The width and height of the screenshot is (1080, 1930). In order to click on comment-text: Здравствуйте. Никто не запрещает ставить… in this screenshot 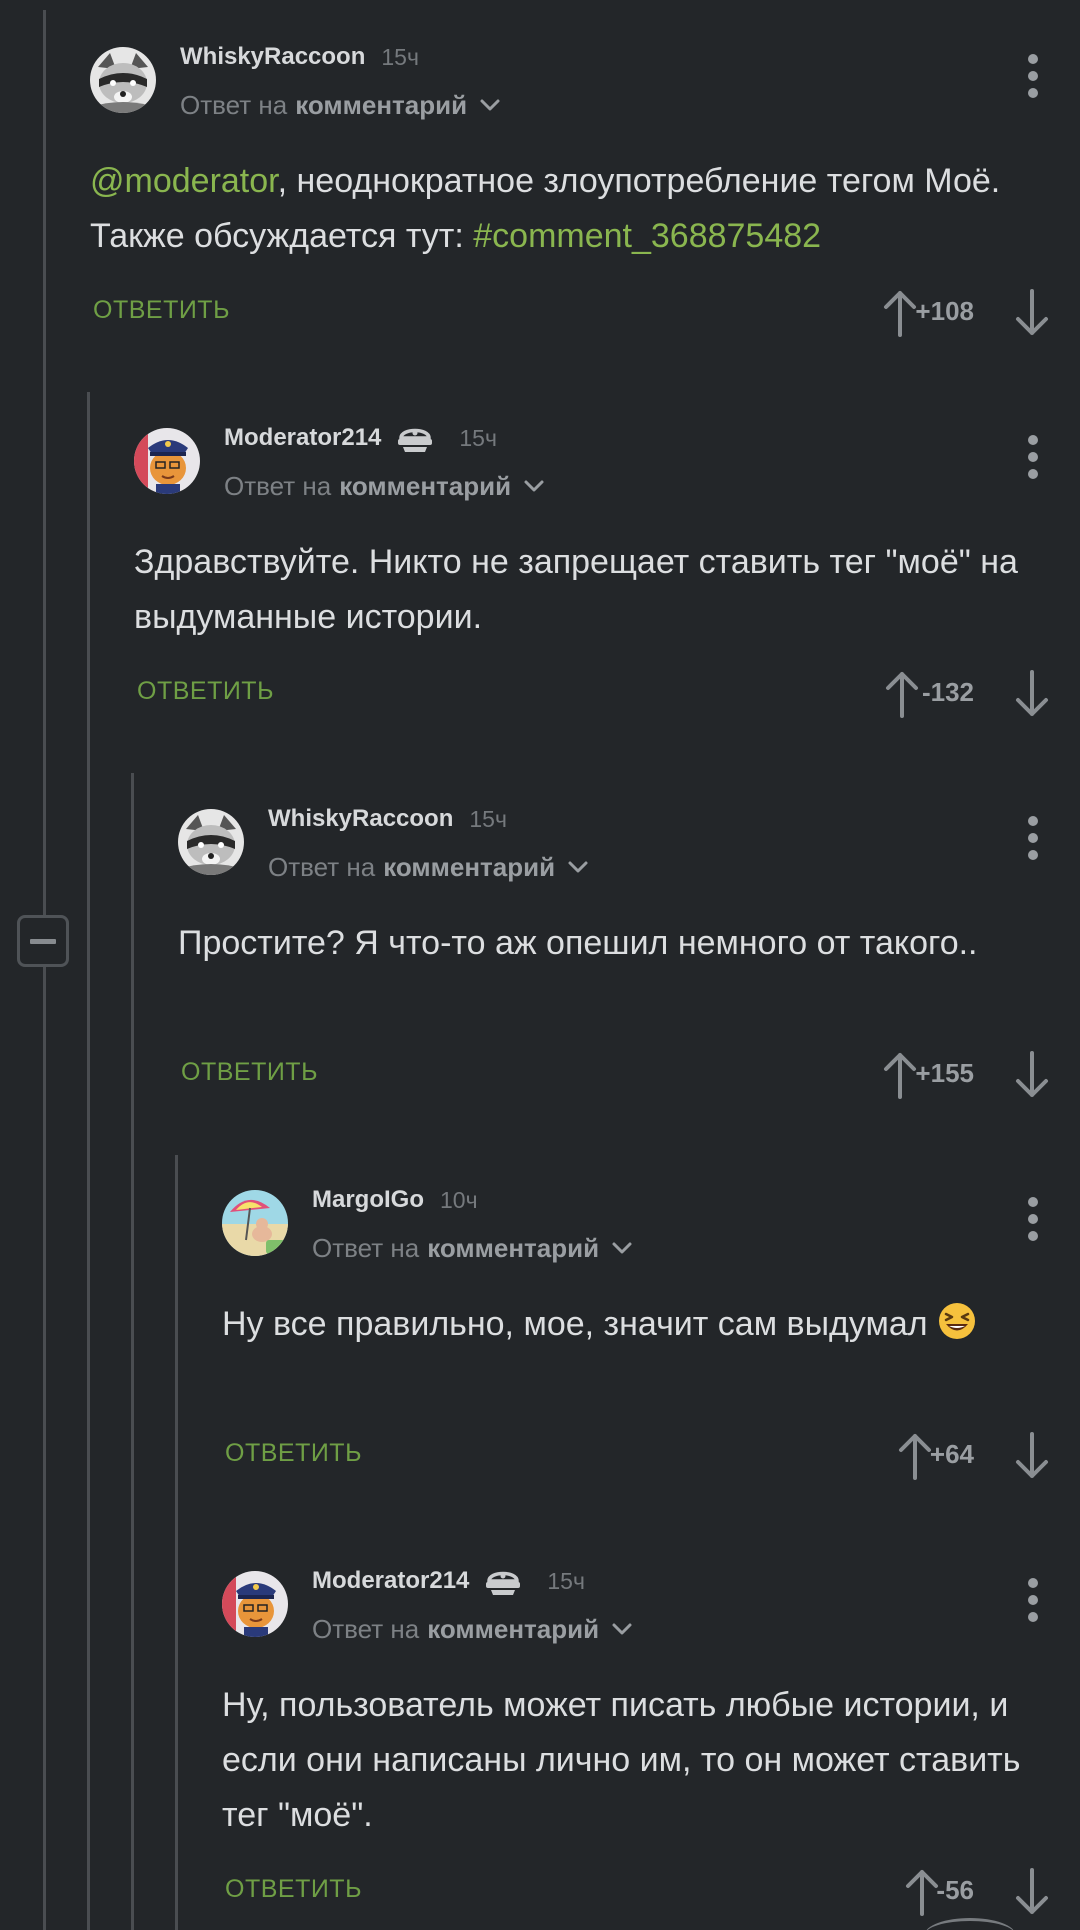, I will do `click(582, 590)`.